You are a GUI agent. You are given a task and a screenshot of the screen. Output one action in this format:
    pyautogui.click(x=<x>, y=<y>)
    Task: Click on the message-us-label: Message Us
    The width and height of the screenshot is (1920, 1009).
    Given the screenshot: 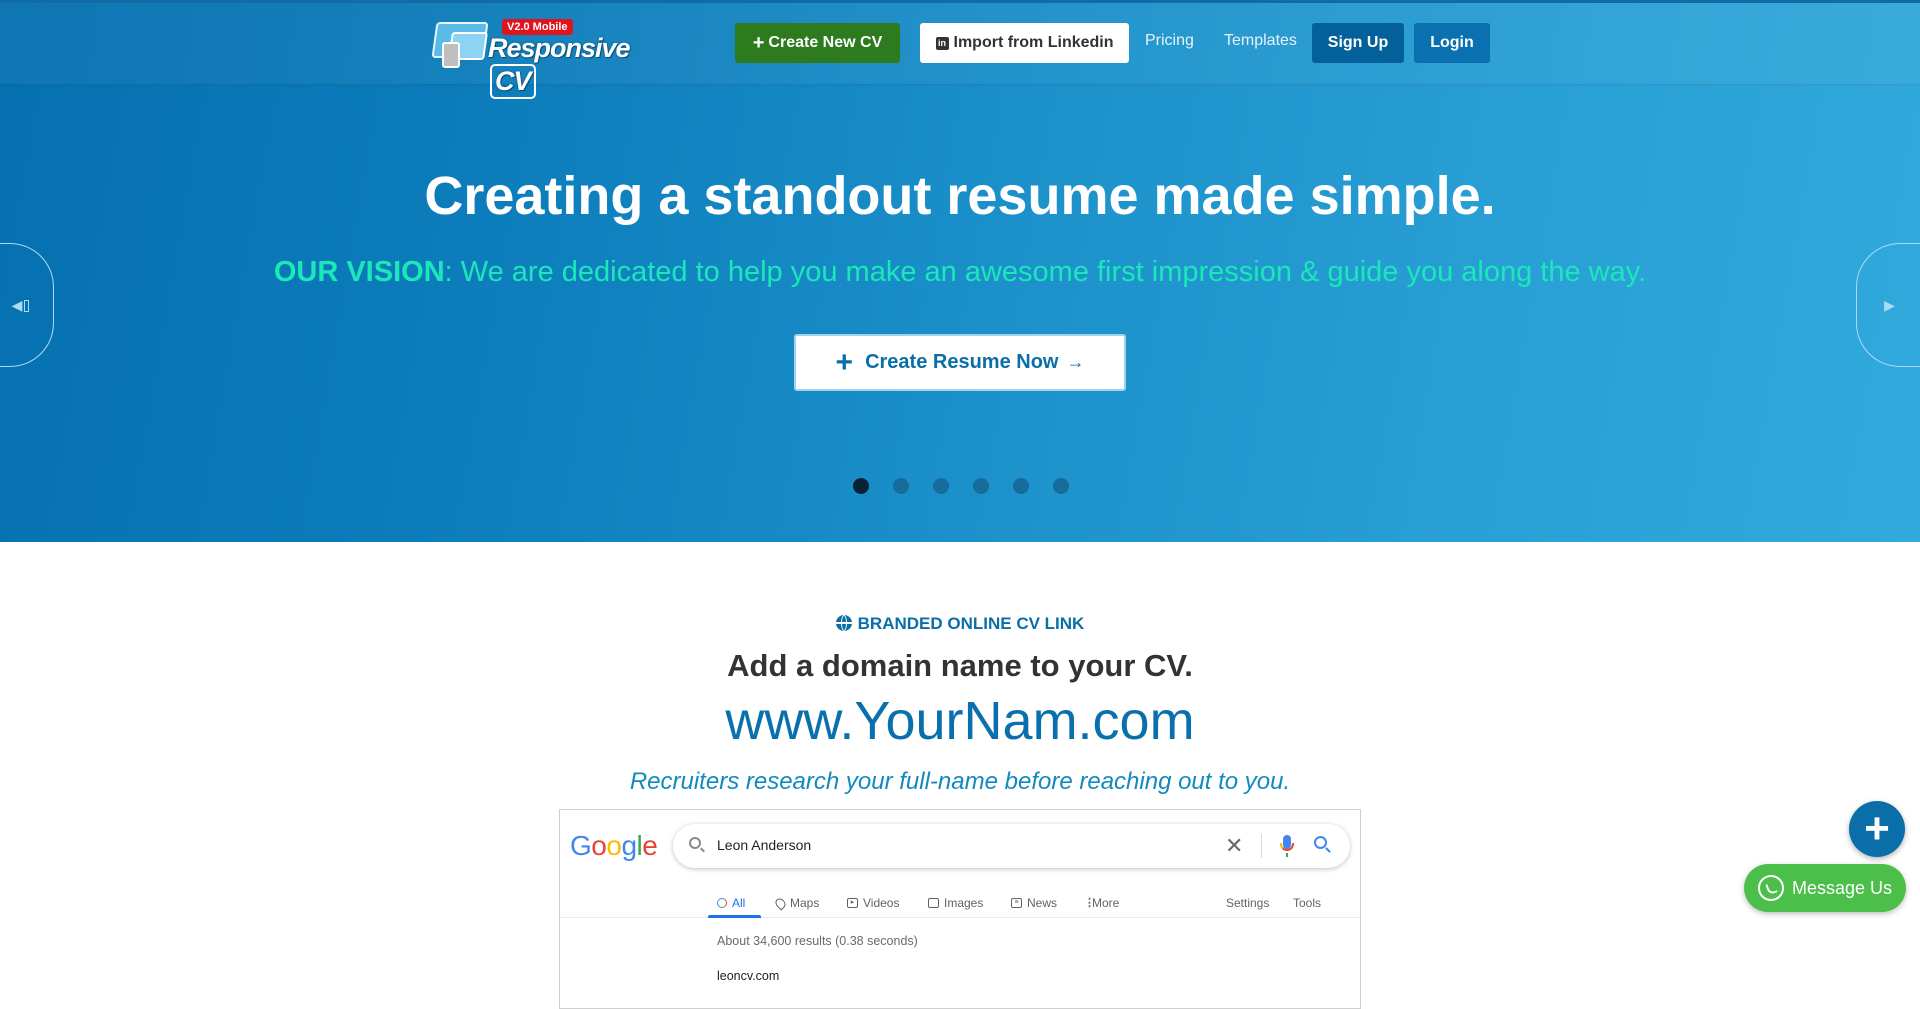 What is the action you would take?
    pyautogui.click(x=1842, y=887)
    